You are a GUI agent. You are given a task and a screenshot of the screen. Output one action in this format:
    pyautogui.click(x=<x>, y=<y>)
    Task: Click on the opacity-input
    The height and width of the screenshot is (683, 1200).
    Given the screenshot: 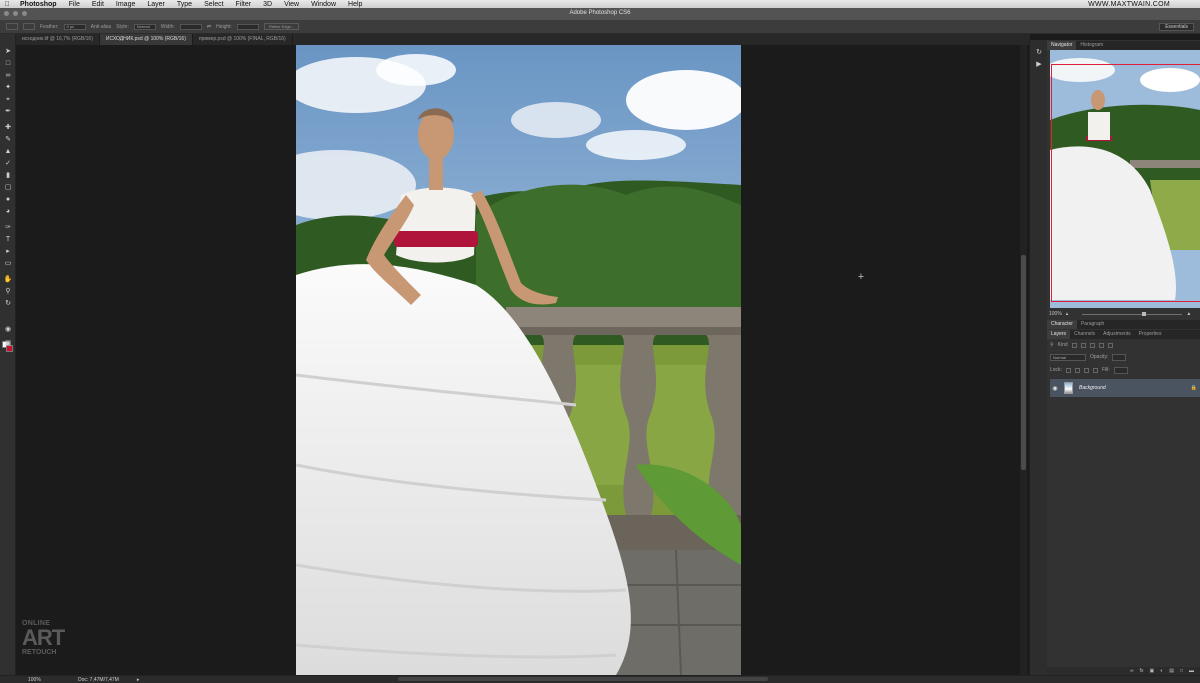 What is the action you would take?
    pyautogui.click(x=1119, y=357)
    